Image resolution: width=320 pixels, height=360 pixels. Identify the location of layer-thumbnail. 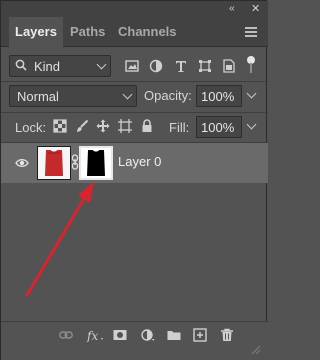
(54, 163).